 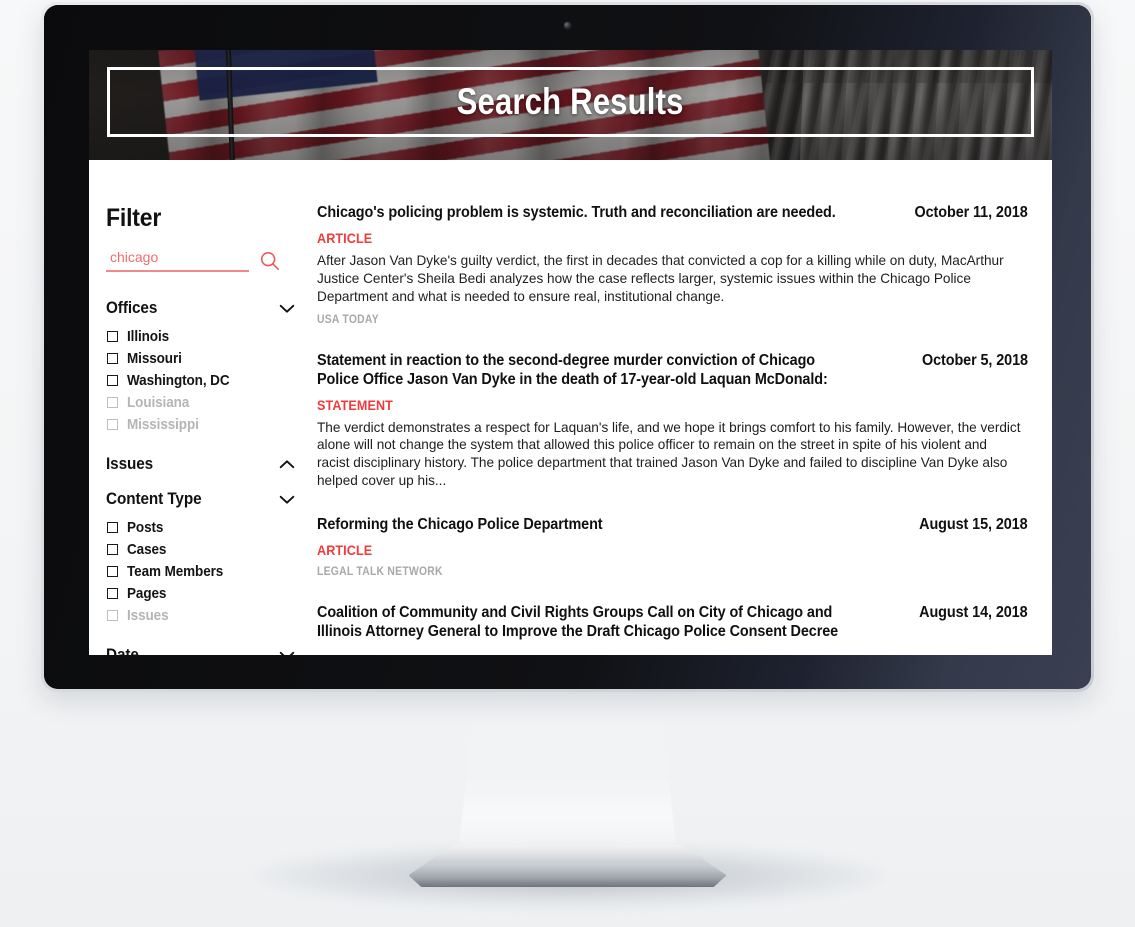 I want to click on facet-issues-header: Issues, so click(x=201, y=463).